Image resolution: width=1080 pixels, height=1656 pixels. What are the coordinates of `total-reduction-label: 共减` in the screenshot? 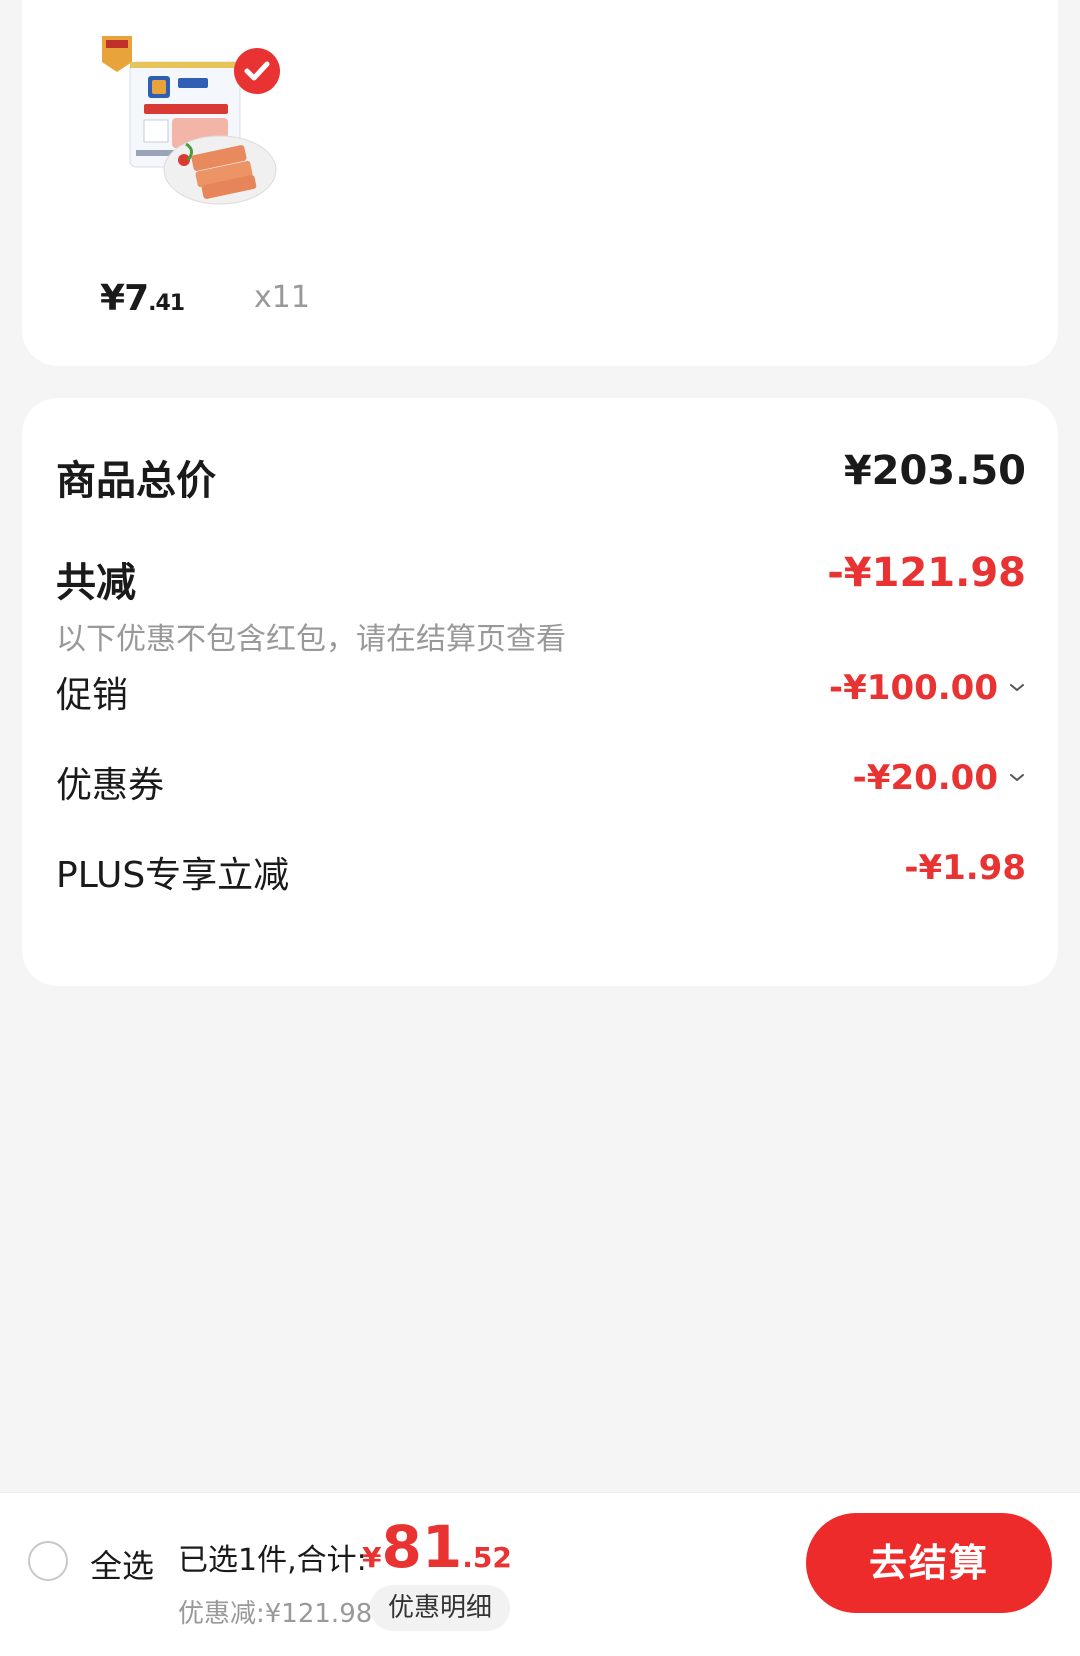 It's located at (96, 583).